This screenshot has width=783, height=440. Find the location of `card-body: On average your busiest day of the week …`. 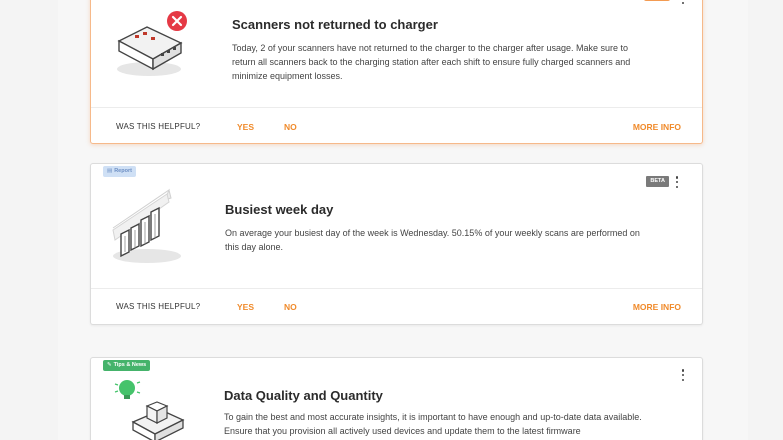

card-body: On average your busiest day of the week … is located at coordinates (432, 240).